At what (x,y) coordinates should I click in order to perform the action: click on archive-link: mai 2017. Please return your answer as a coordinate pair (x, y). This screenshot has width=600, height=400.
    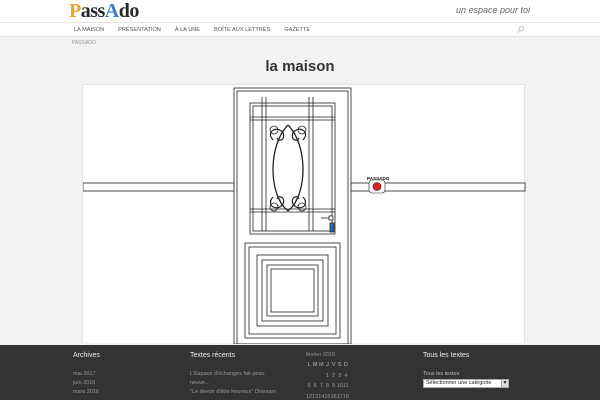
    Looking at the image, I should click on (84, 374).